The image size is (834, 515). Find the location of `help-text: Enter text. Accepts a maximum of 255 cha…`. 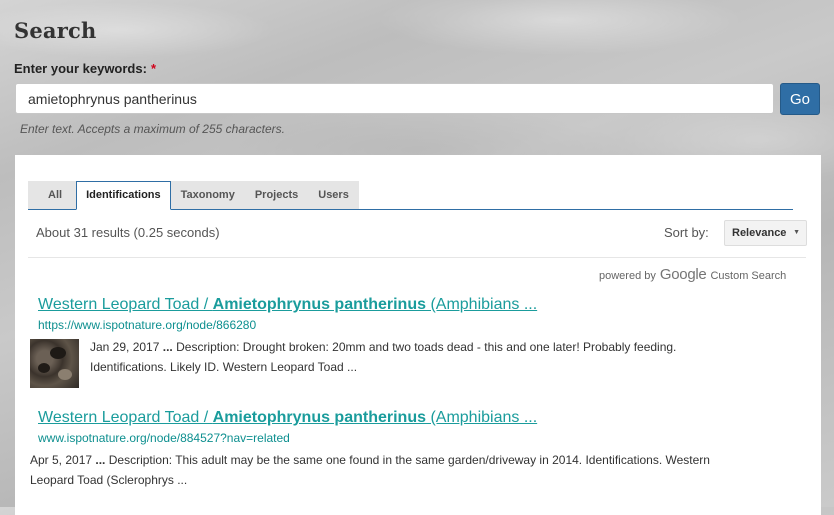

help-text: Enter text. Accepts a maximum of 255 cha… is located at coordinates (152, 129).